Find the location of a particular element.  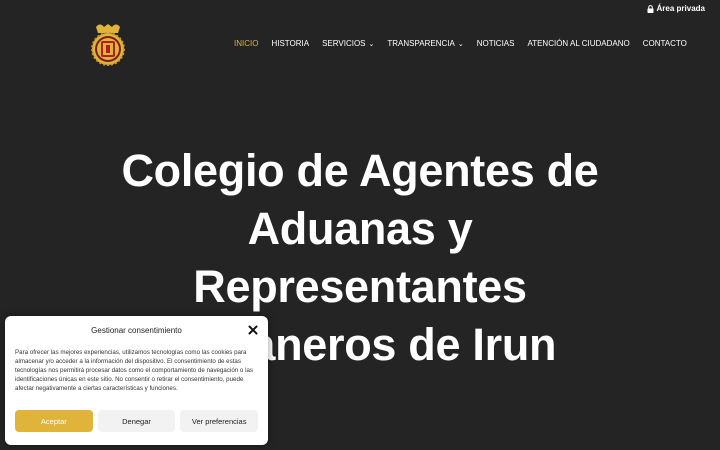

nav-label: ATENCIÓN AL CIUDADANO is located at coordinates (578, 43).